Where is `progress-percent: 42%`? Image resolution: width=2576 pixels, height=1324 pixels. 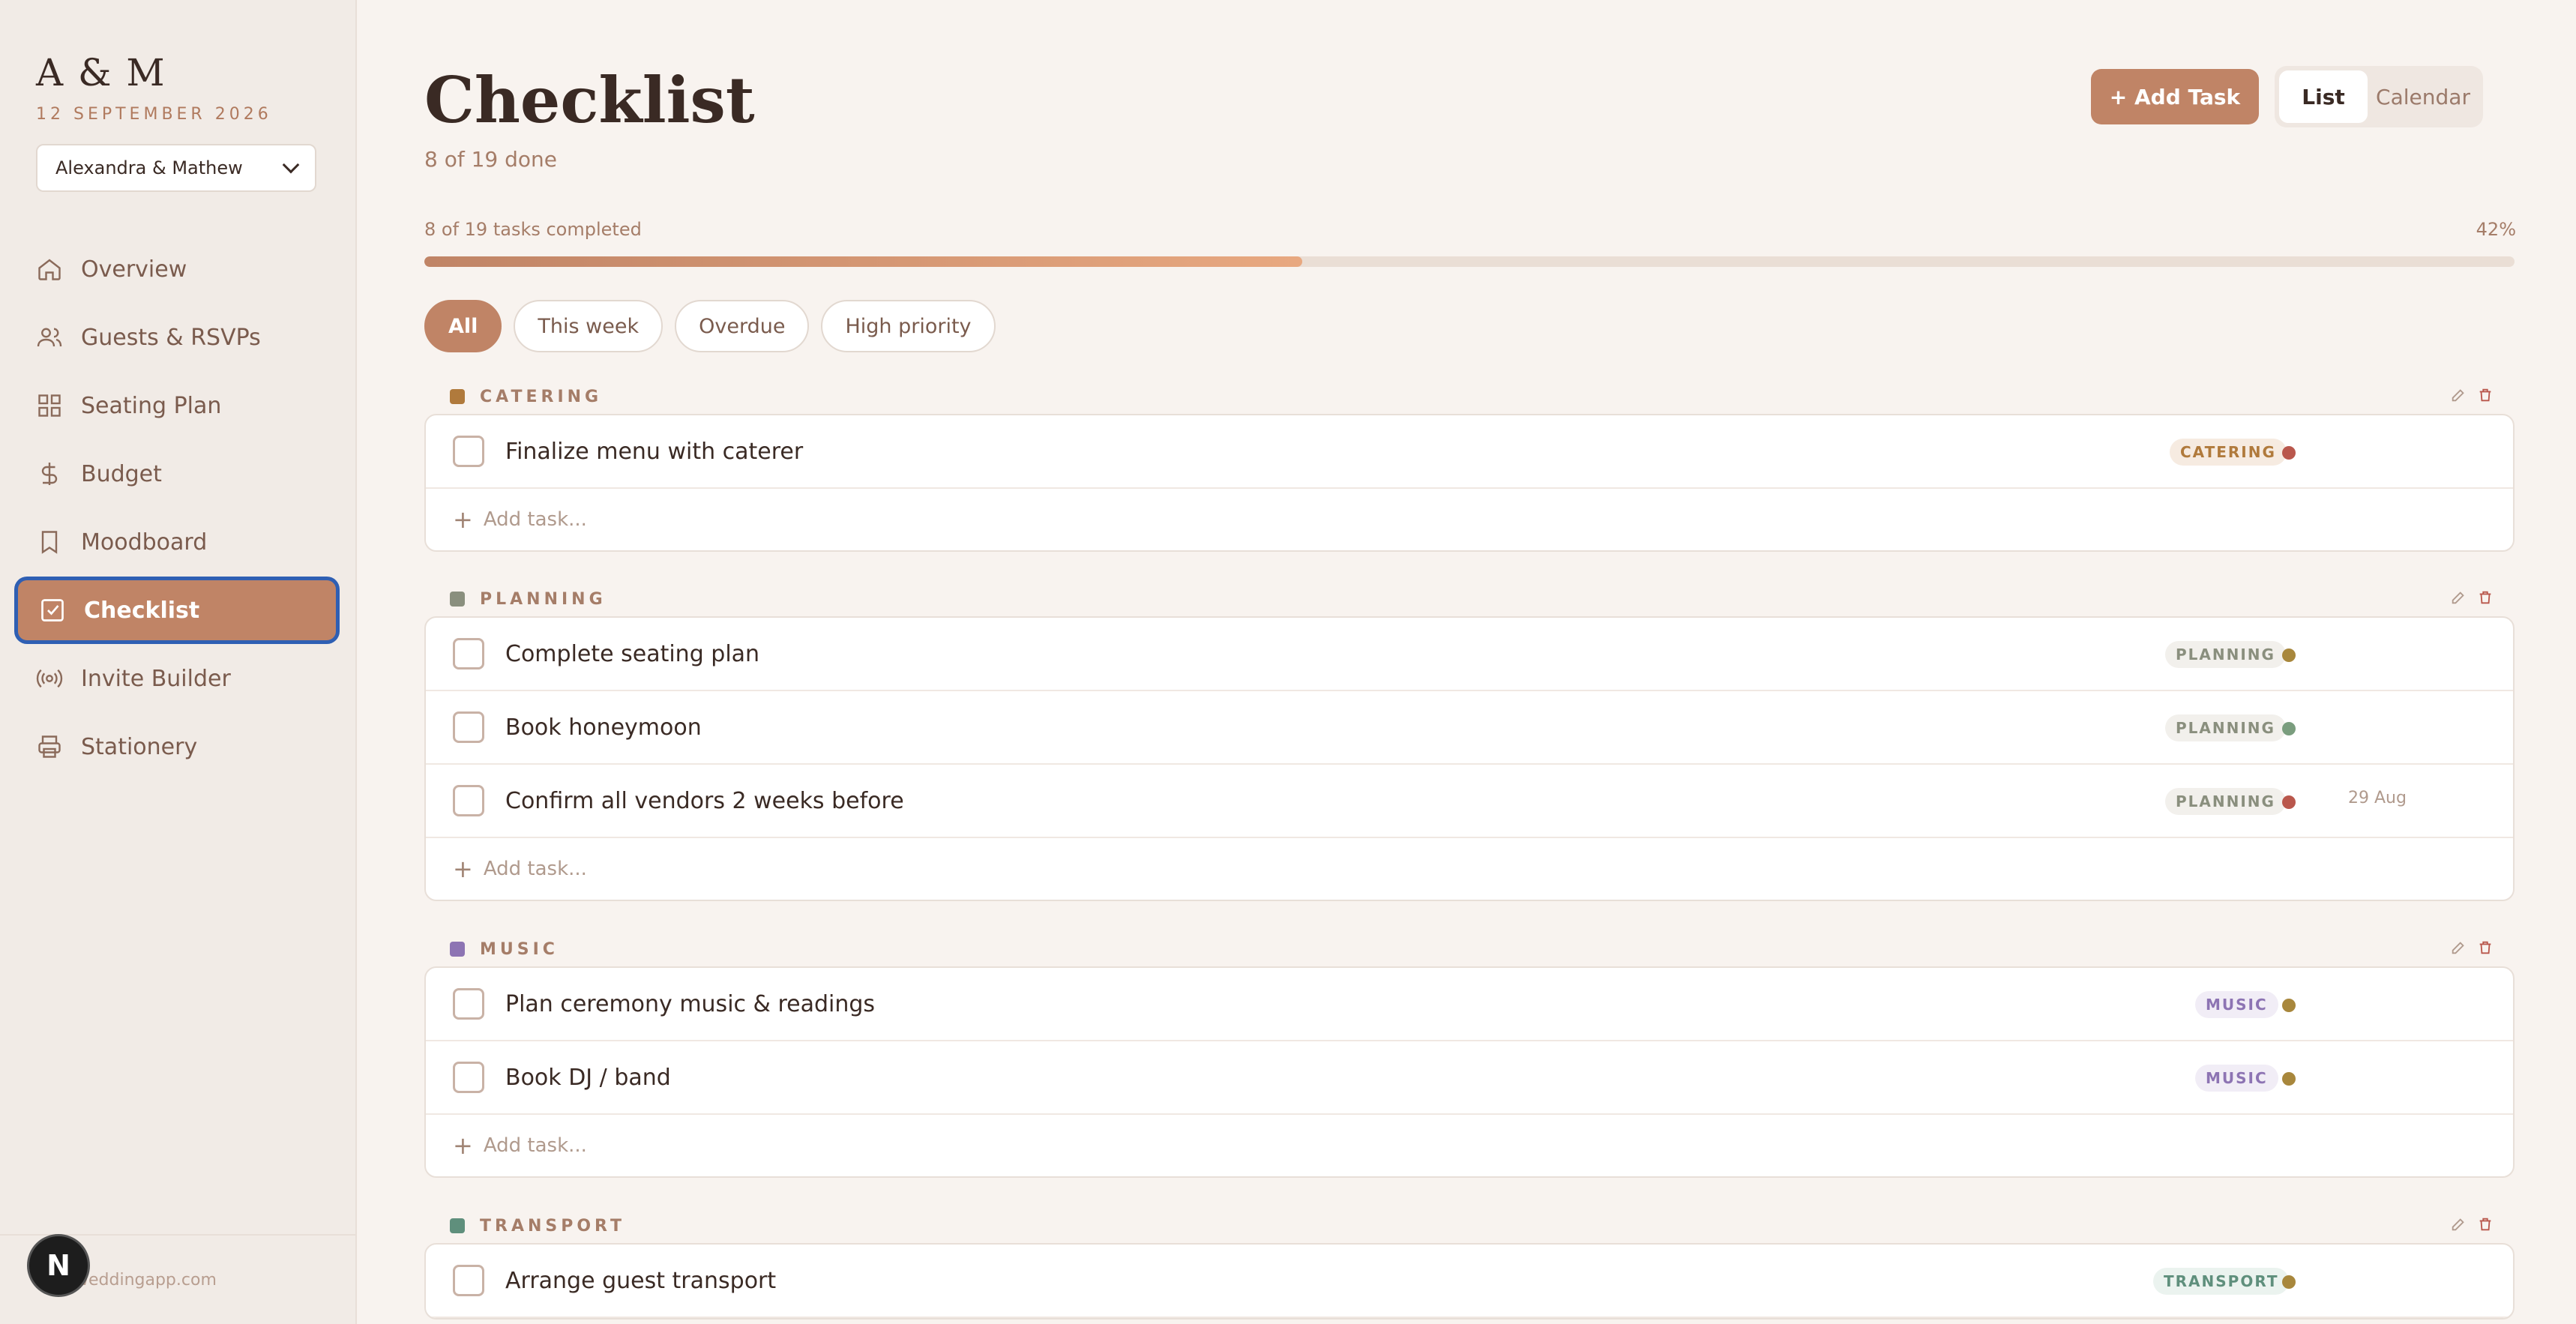
progress-percent: 42% is located at coordinates (2496, 229).